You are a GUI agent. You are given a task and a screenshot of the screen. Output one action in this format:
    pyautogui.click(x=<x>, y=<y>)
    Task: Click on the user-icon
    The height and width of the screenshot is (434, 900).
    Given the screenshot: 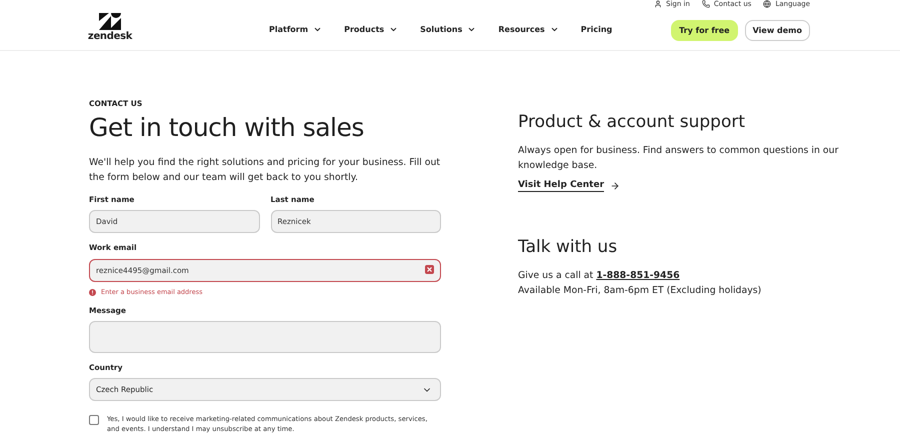 What is the action you would take?
    pyautogui.click(x=658, y=4)
    